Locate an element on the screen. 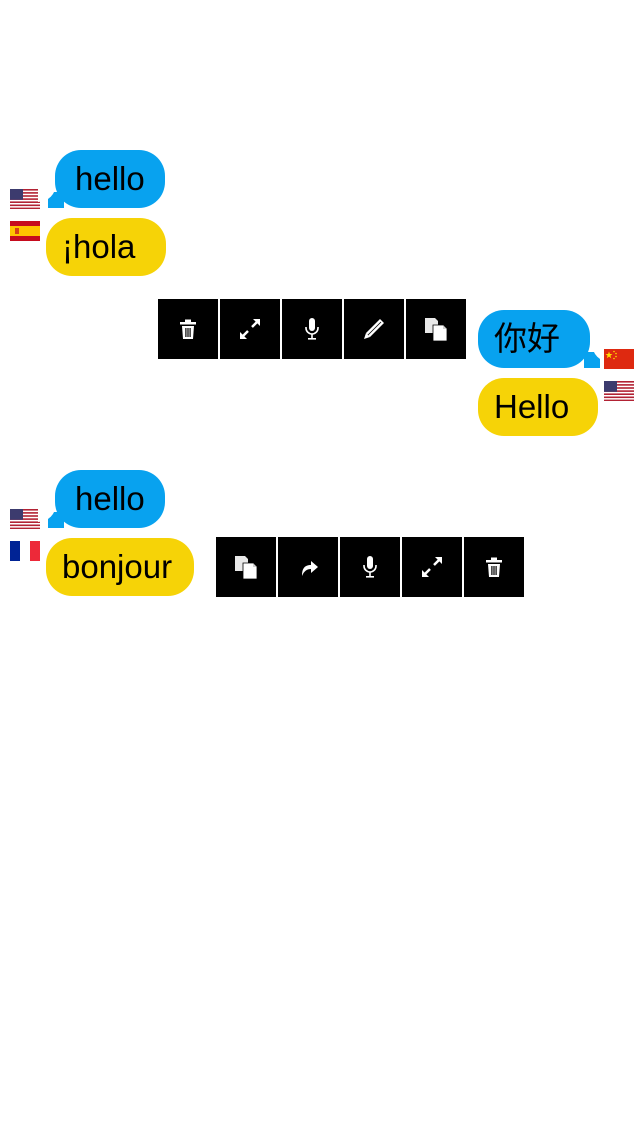 The image size is (640, 1136). pencil-icon is located at coordinates (374, 329).